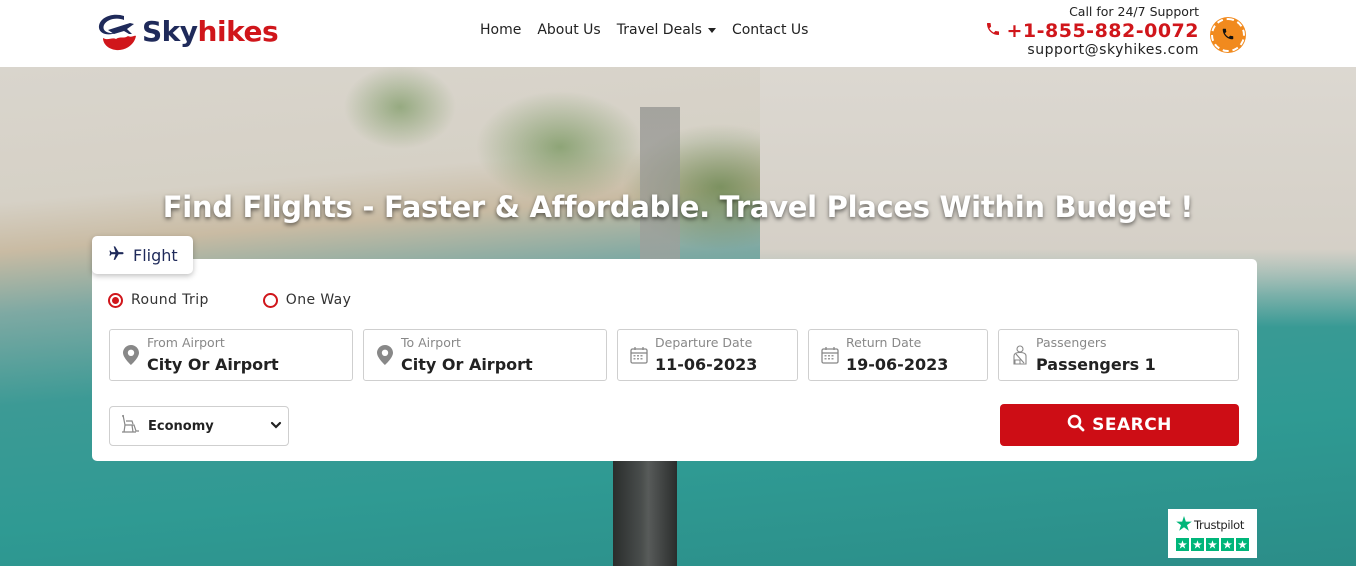  I want to click on passengers-field: Passengers Passengers 1, so click(1118, 355).